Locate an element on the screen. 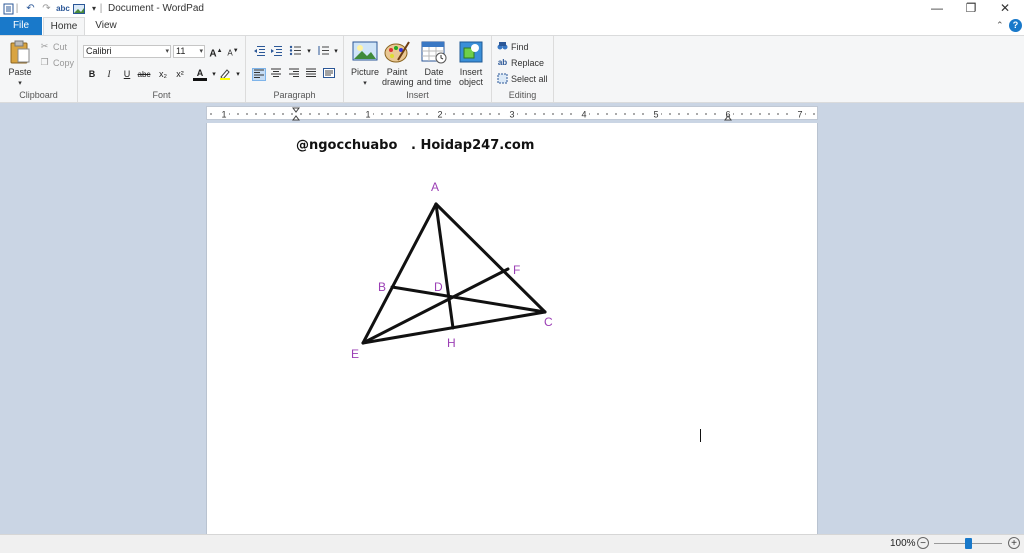 The image size is (1024, 553). ruler-number: 2 is located at coordinates (439, 115).